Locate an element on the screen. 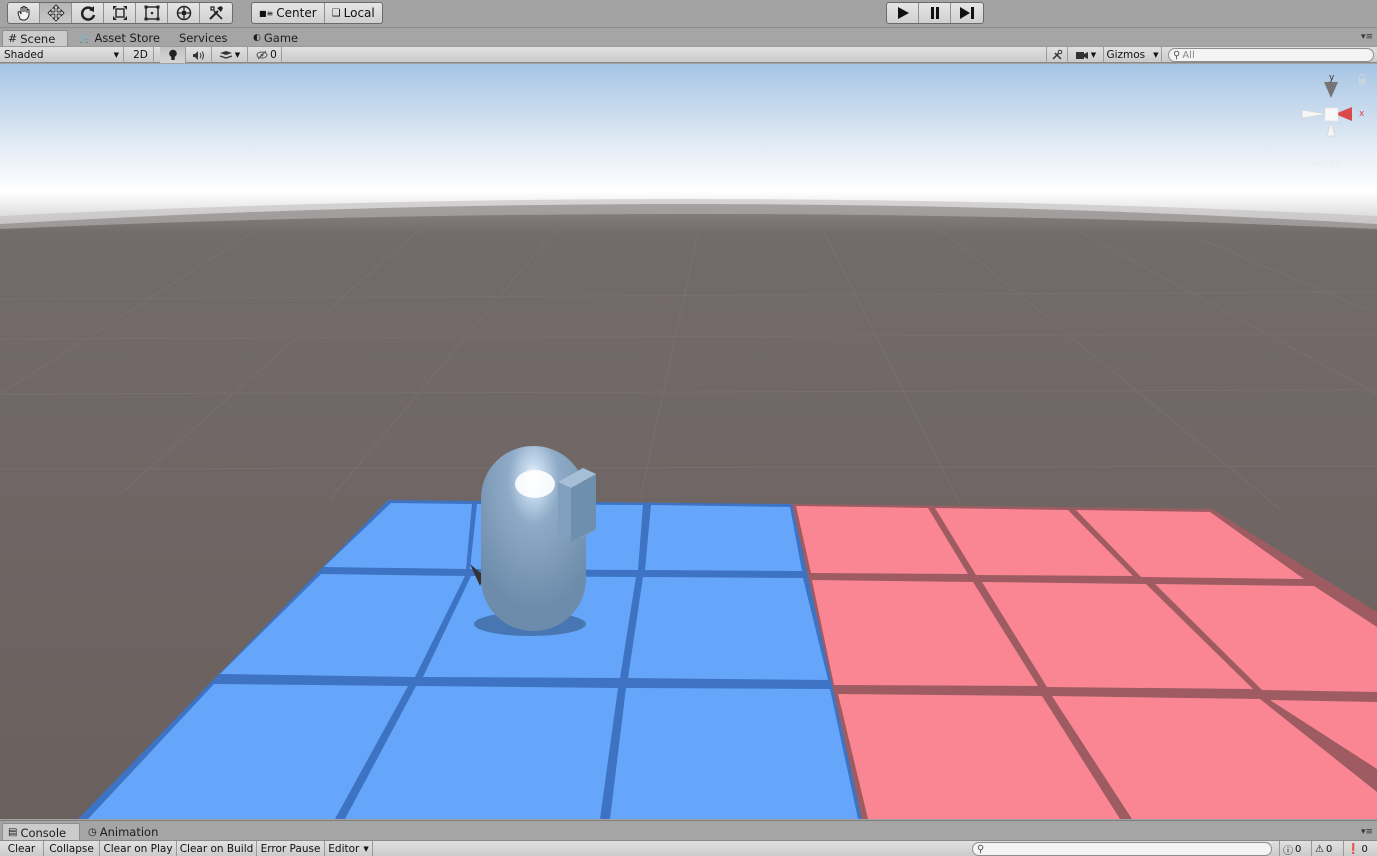 The image size is (1377, 856). rect-tool-button is located at coordinates (152, 13).